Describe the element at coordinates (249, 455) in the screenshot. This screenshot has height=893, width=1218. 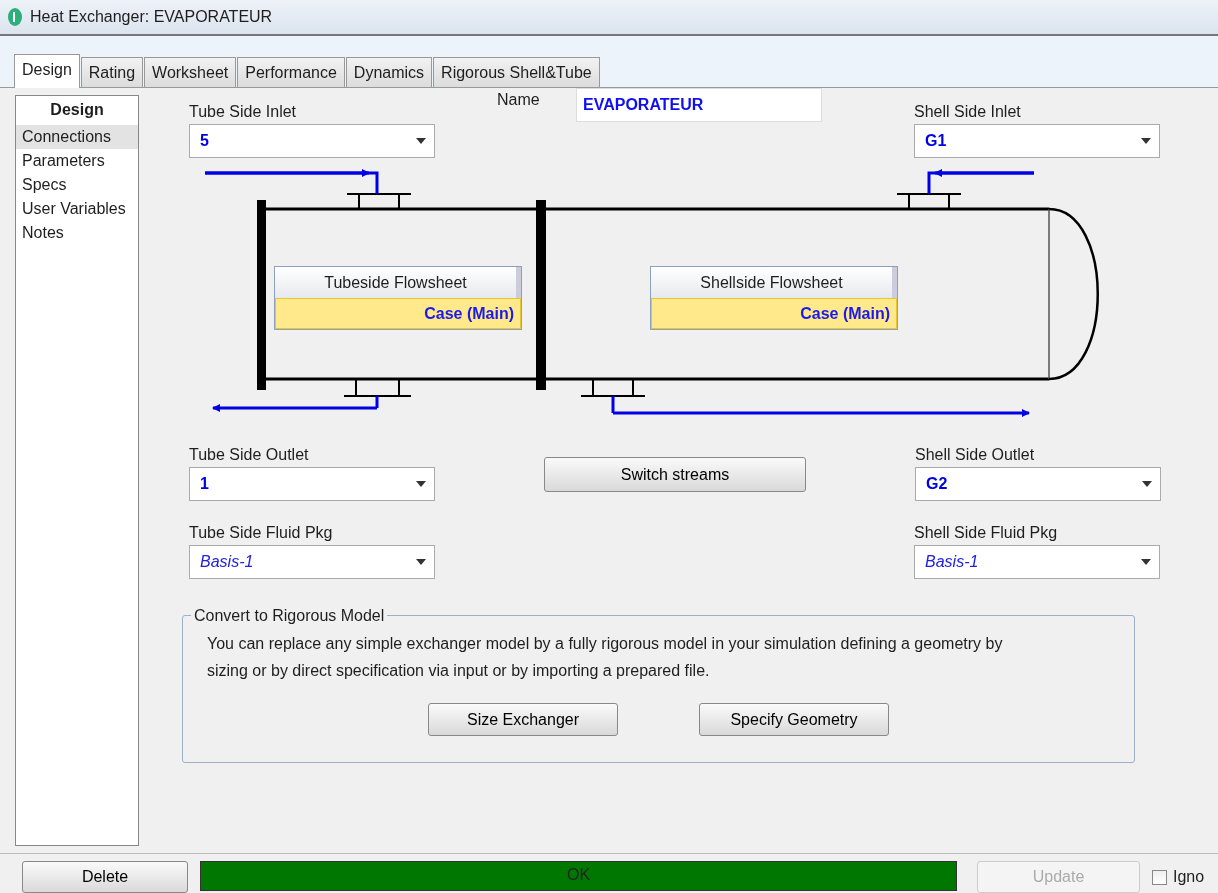
I see `field-label: Tube Side Outlet` at that location.